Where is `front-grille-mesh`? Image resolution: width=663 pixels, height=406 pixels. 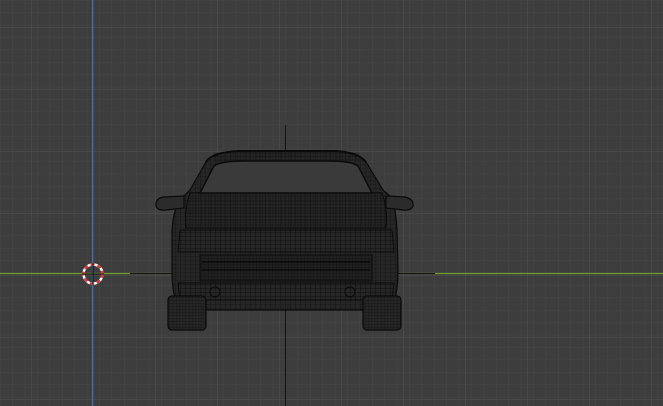 front-grille-mesh is located at coordinates (286, 268).